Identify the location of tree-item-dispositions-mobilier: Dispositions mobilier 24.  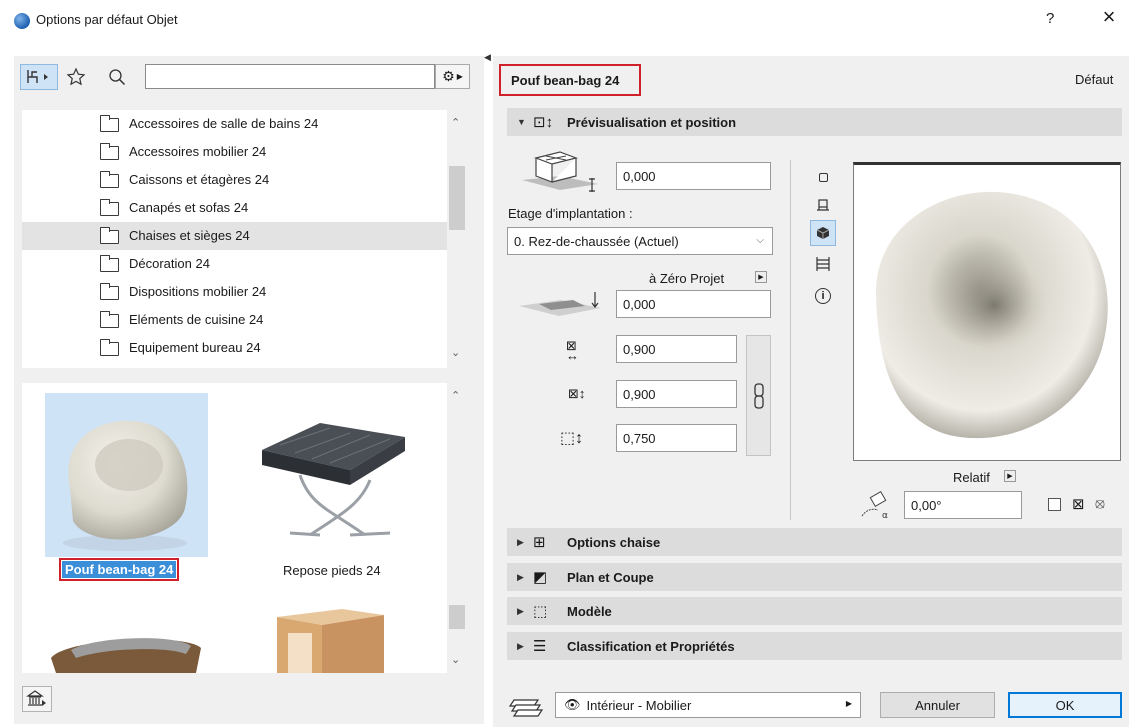
(234, 292).